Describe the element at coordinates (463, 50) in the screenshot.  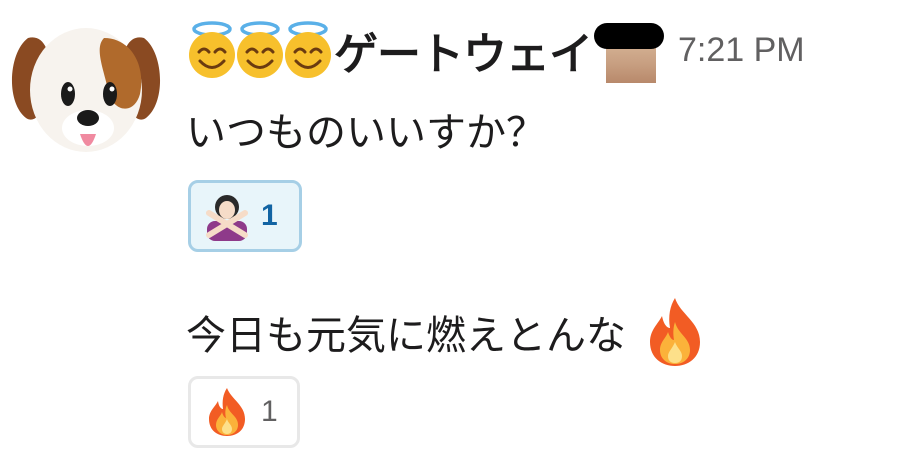
I see `sender-name: ゲートウェイ` at that location.